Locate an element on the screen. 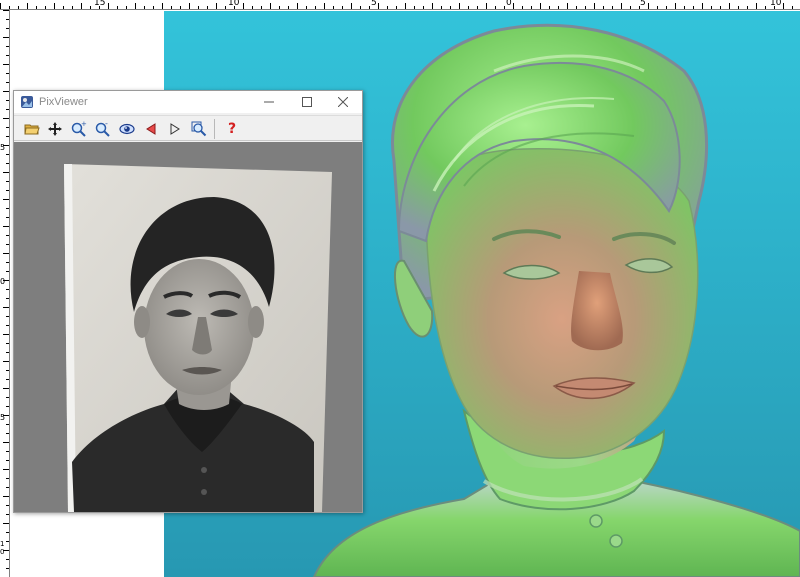  zoom-fit-button is located at coordinates (199, 129).